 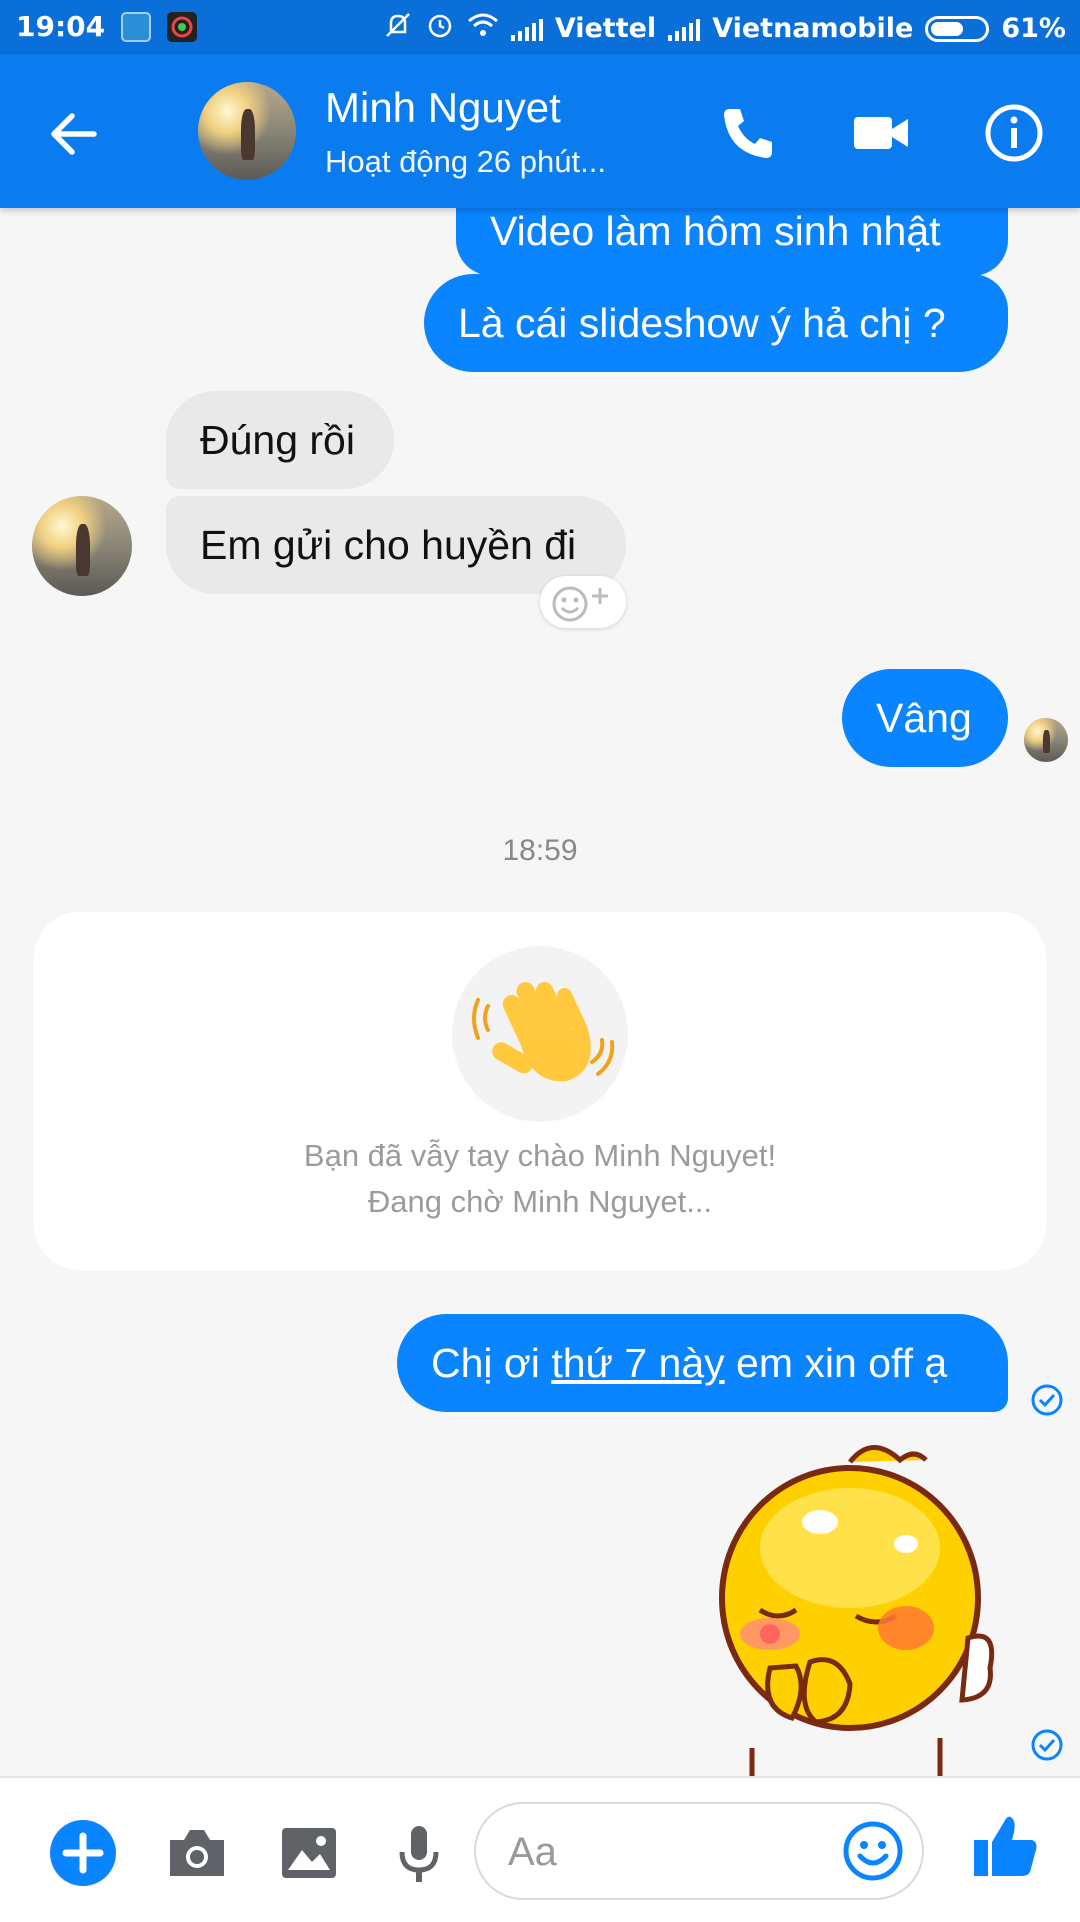 I want to click on emoji-button, so click(x=873, y=1851).